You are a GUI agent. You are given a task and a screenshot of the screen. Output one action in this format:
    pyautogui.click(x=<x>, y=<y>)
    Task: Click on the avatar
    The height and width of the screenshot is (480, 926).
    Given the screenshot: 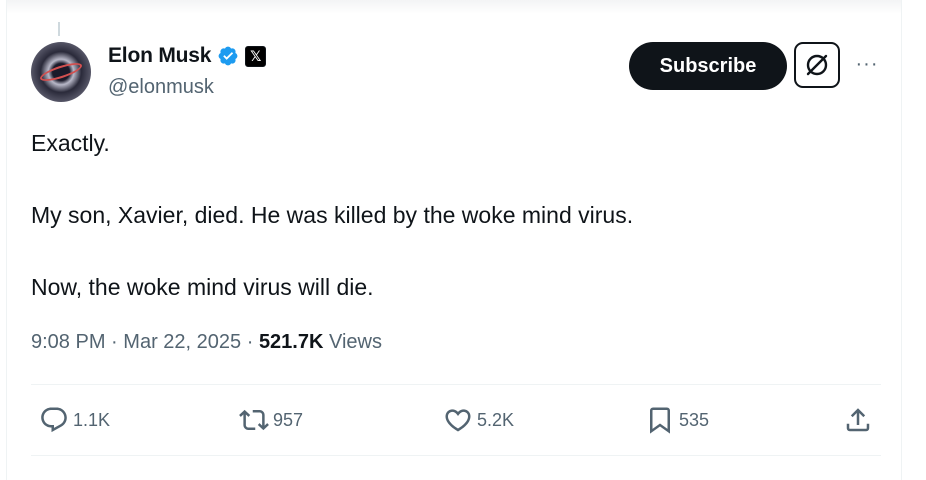 What is the action you would take?
    pyautogui.click(x=61, y=72)
    